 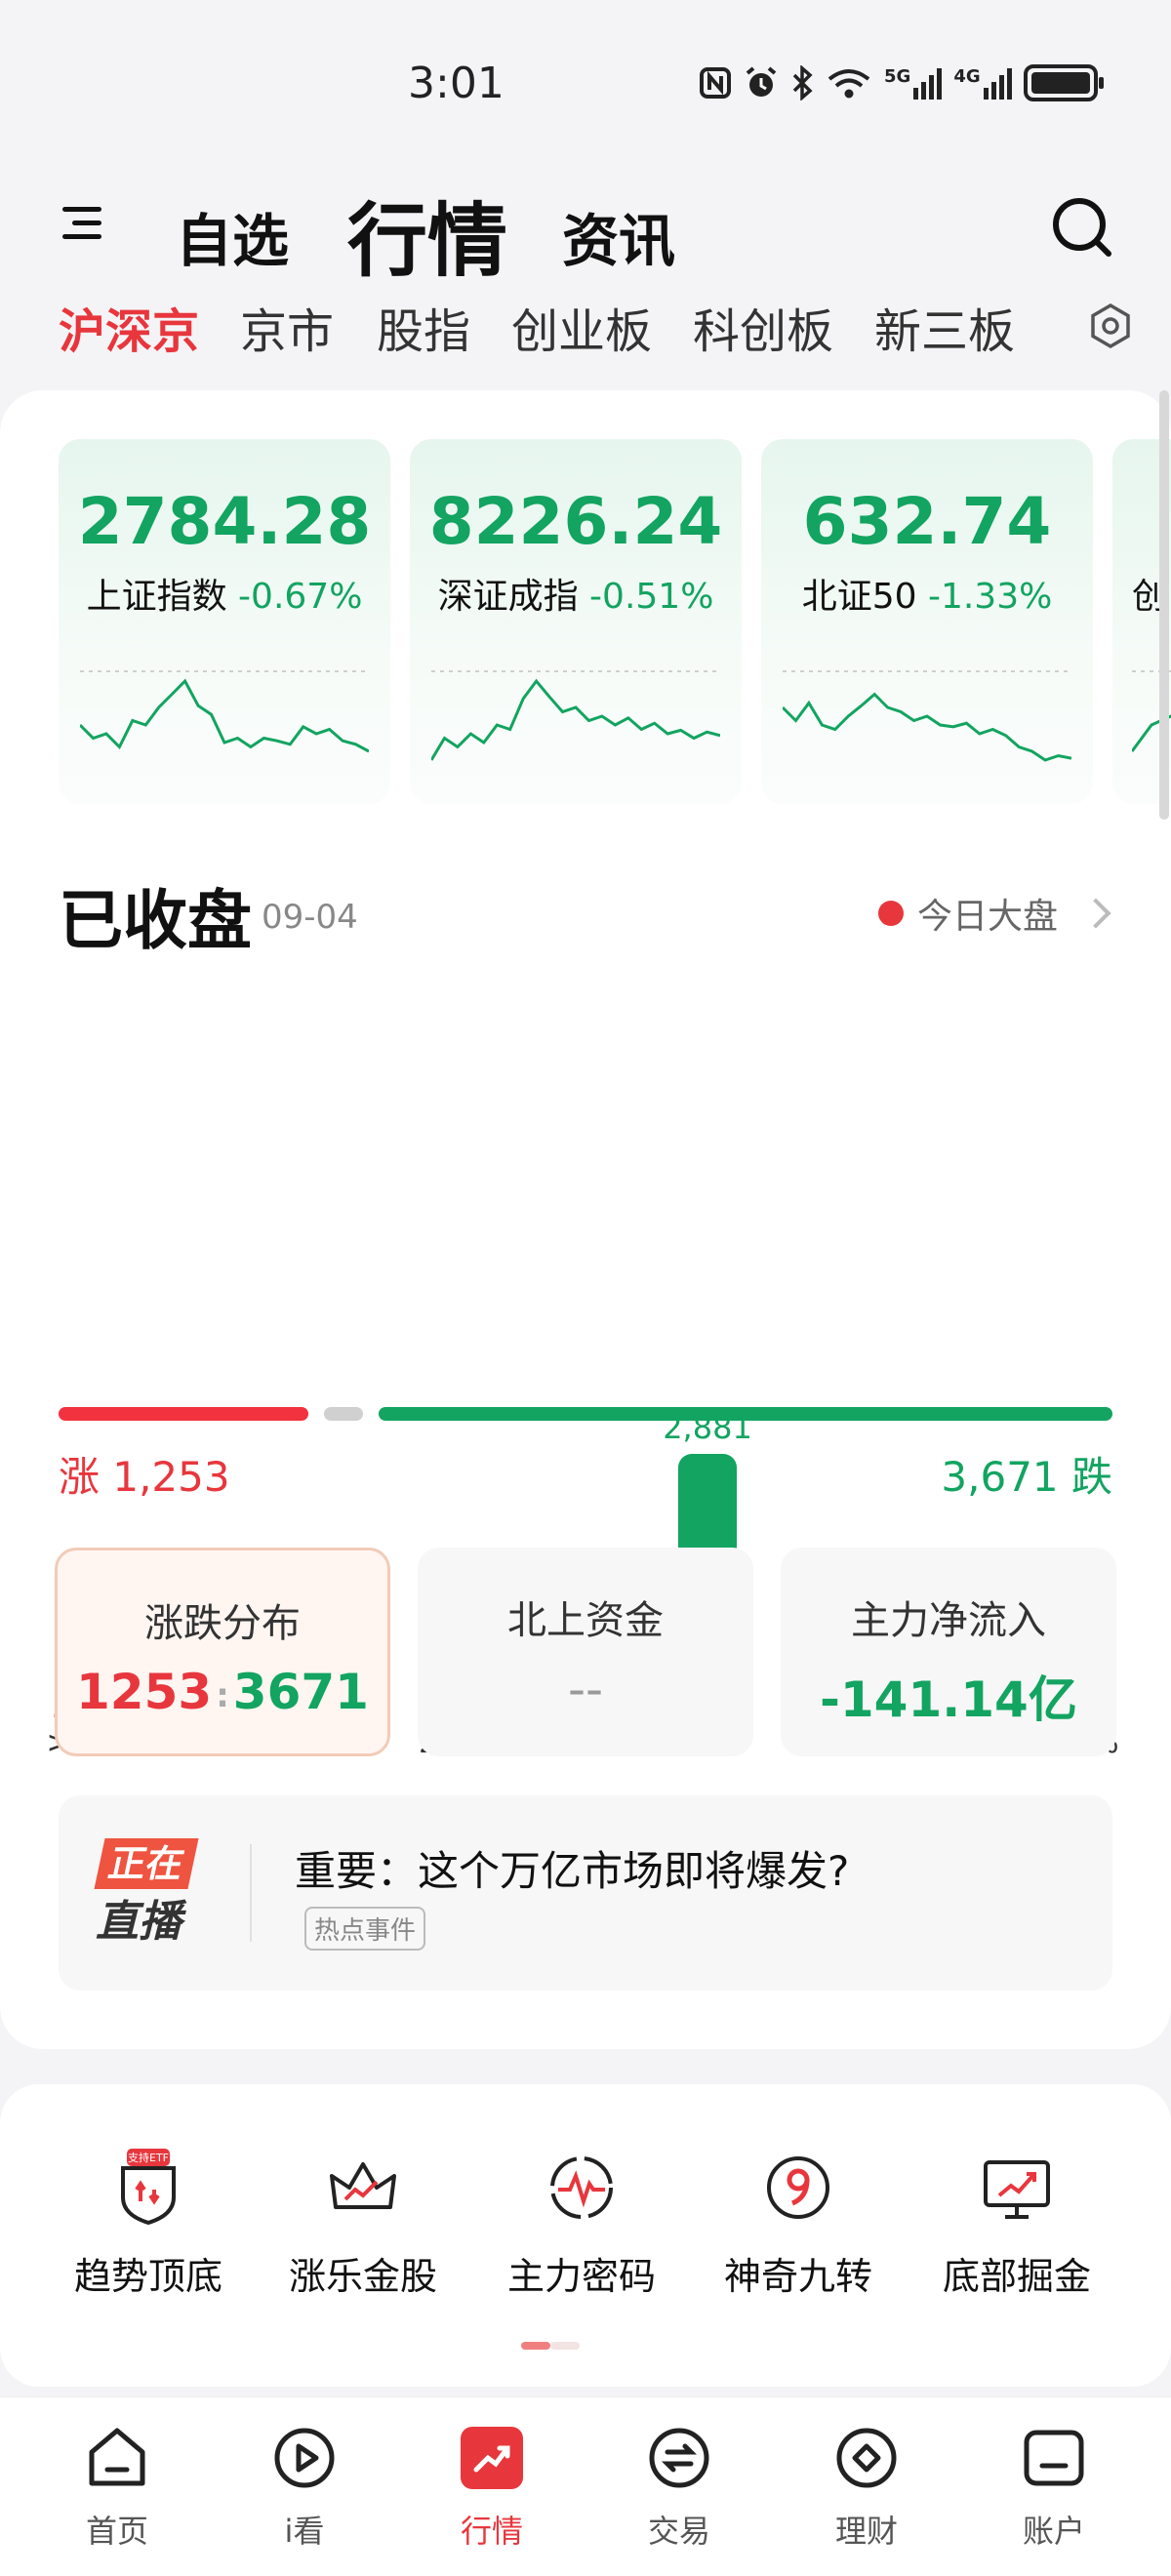 What do you see at coordinates (679, 2458) in the screenshot?
I see `exchange-icon` at bounding box center [679, 2458].